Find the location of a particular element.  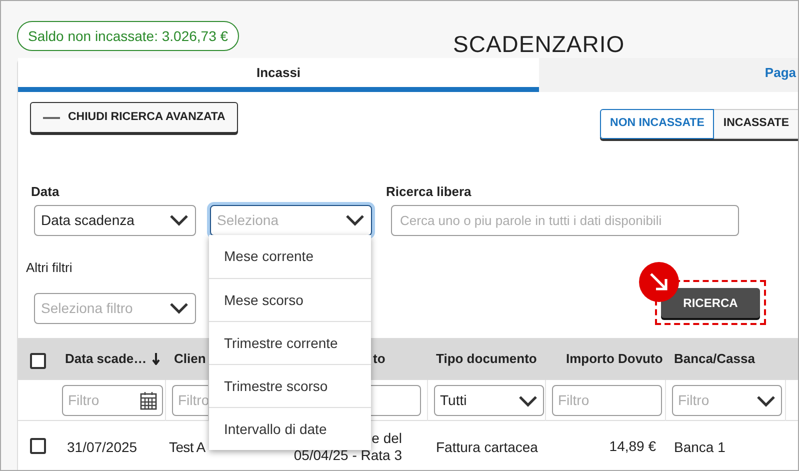

column-header: Banca/Cassa is located at coordinates (710, 359).